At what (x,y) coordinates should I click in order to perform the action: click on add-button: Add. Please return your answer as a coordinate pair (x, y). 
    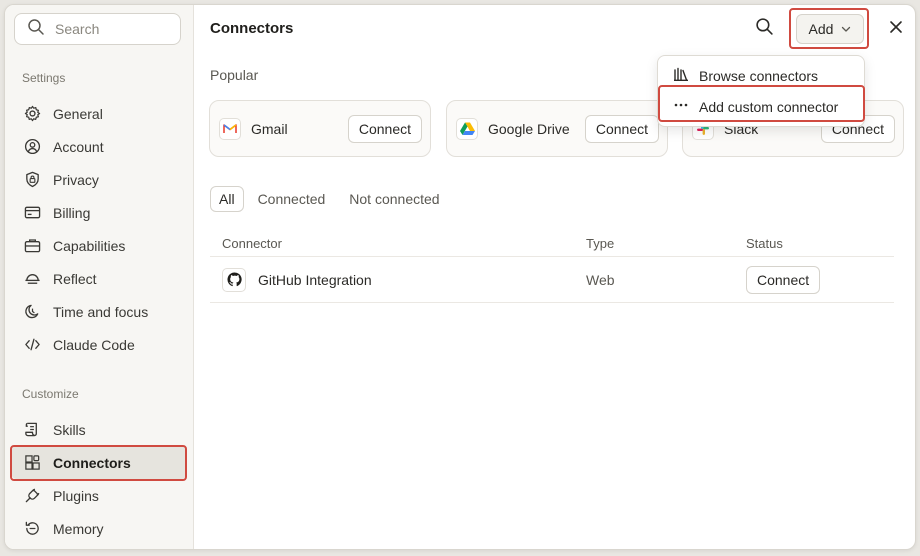
    Looking at the image, I should click on (830, 29).